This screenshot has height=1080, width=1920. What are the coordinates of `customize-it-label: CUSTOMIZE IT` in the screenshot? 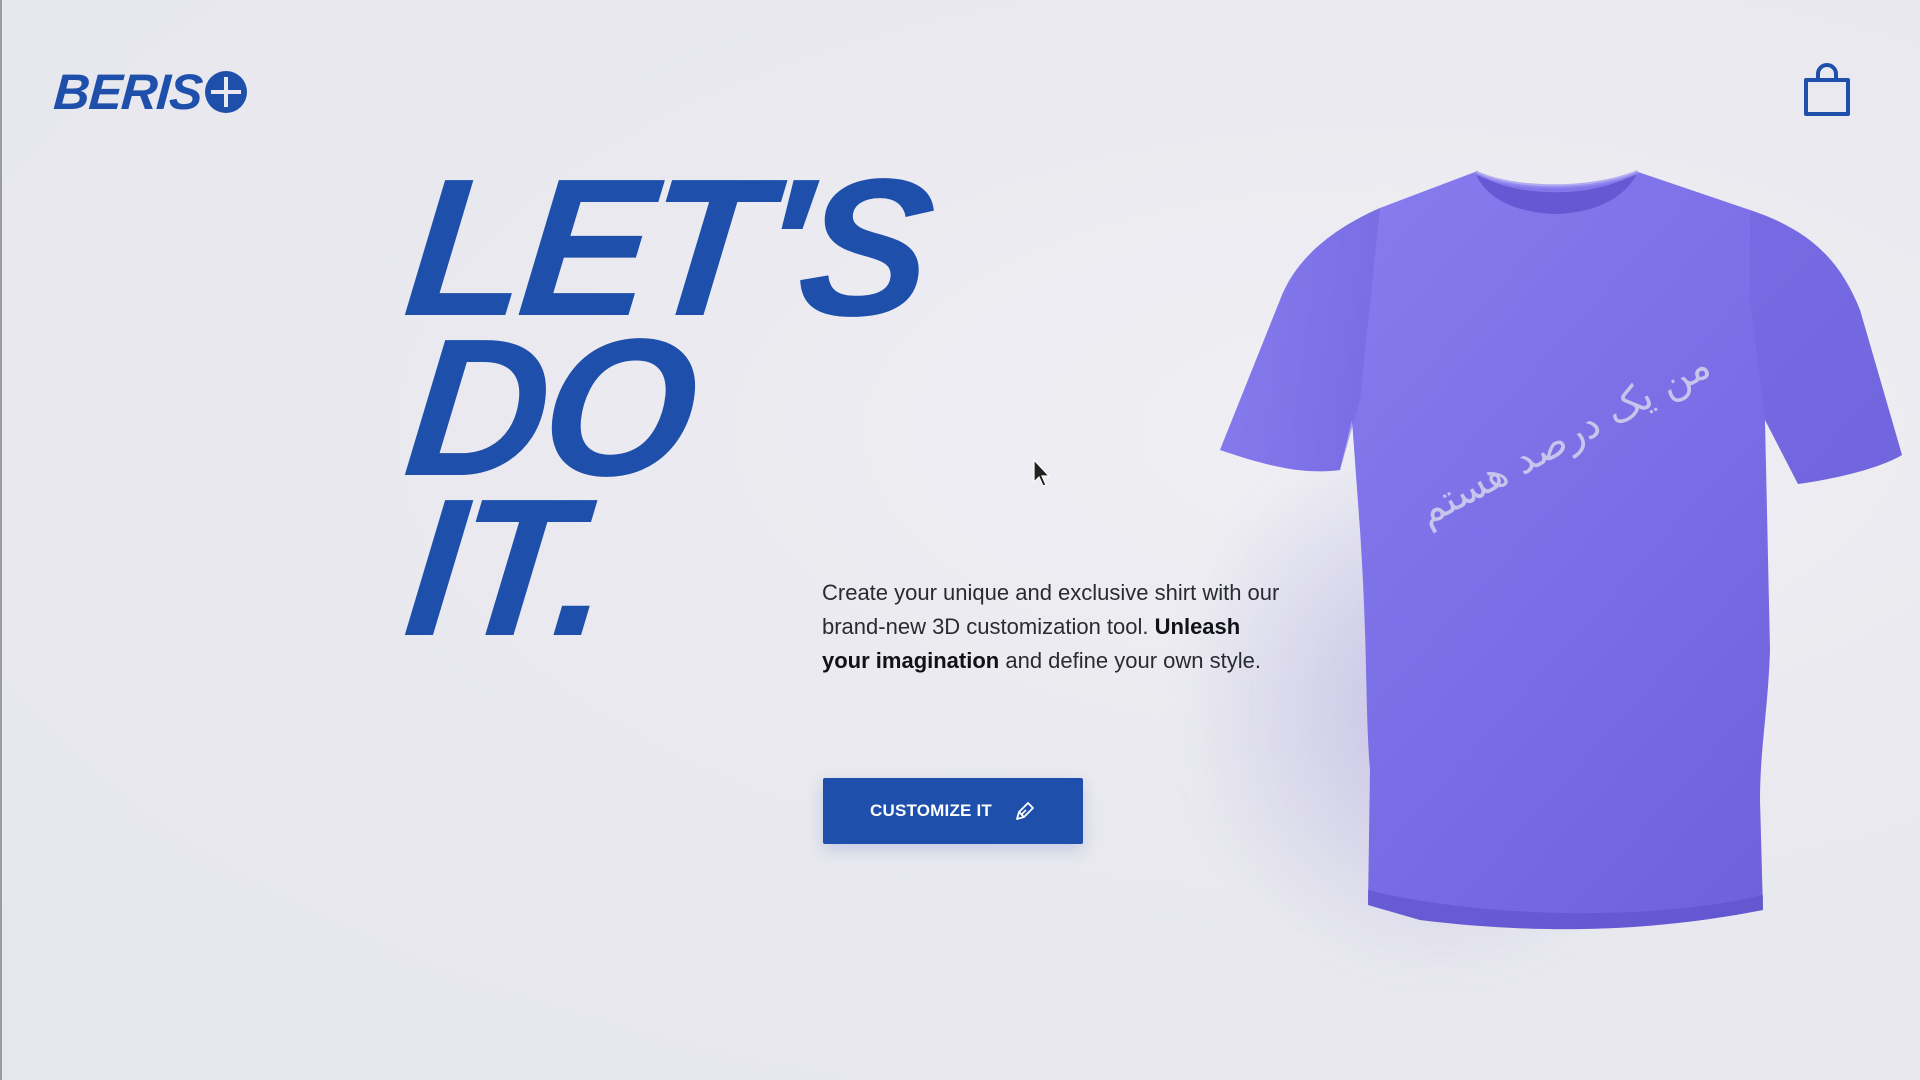 It's located at (931, 810).